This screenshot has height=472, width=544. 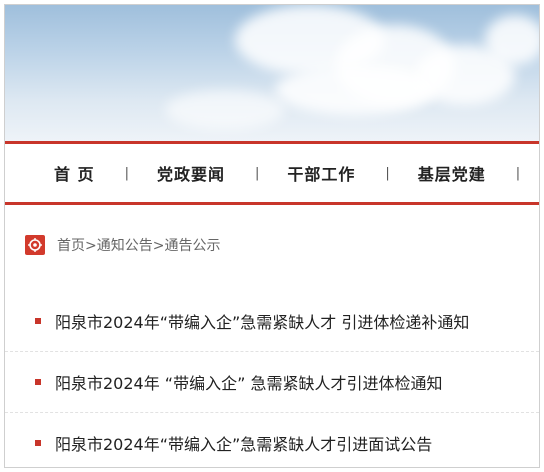 What do you see at coordinates (272, 173) in the screenshot?
I see `main-nav: 首 页 | 党政要闻 | 干部工作 | 基层党建 |` at bounding box center [272, 173].